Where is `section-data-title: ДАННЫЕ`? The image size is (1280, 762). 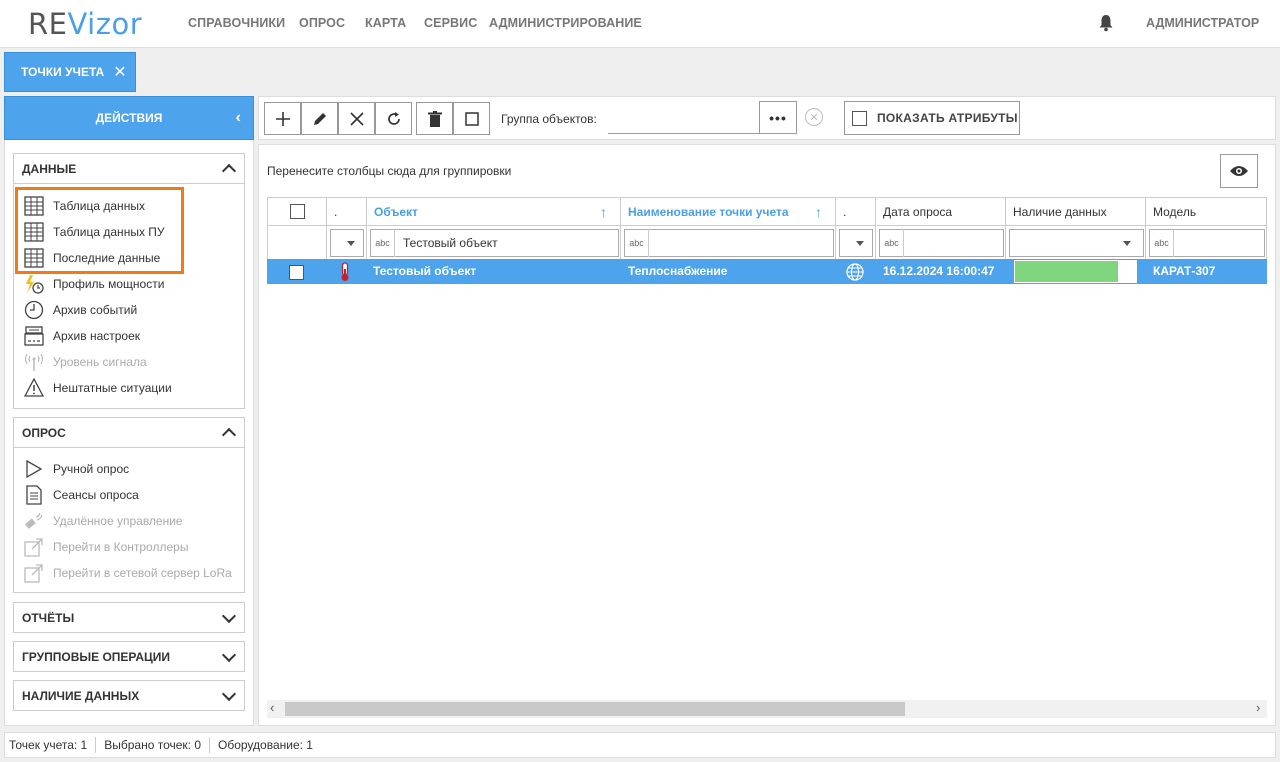
section-data-title: ДАННЫЕ is located at coordinates (49, 168).